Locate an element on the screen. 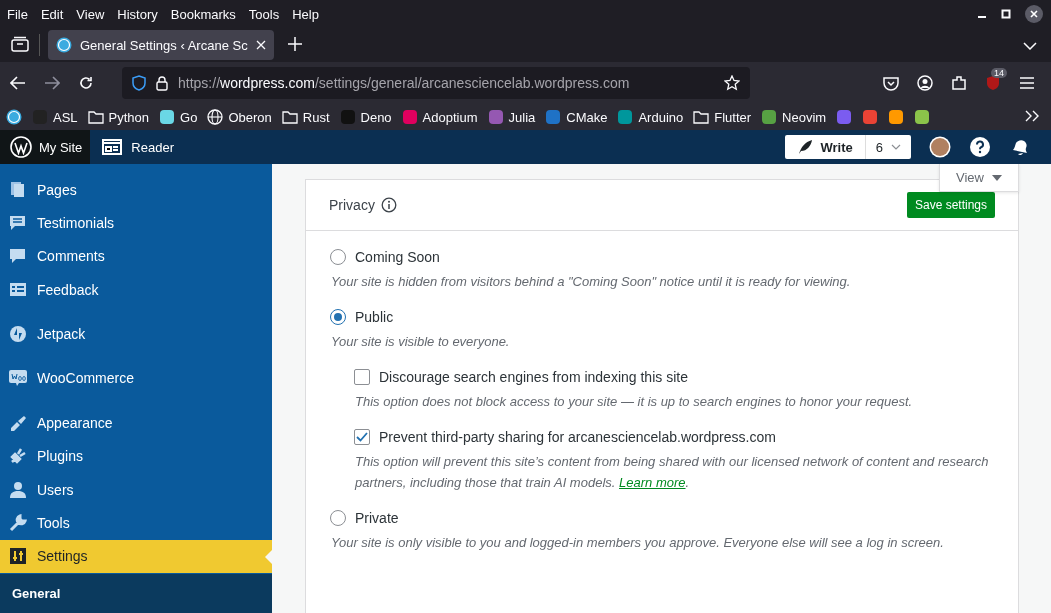 The width and height of the screenshot is (1051, 613). bolt-icon is located at coordinates (18, 334).